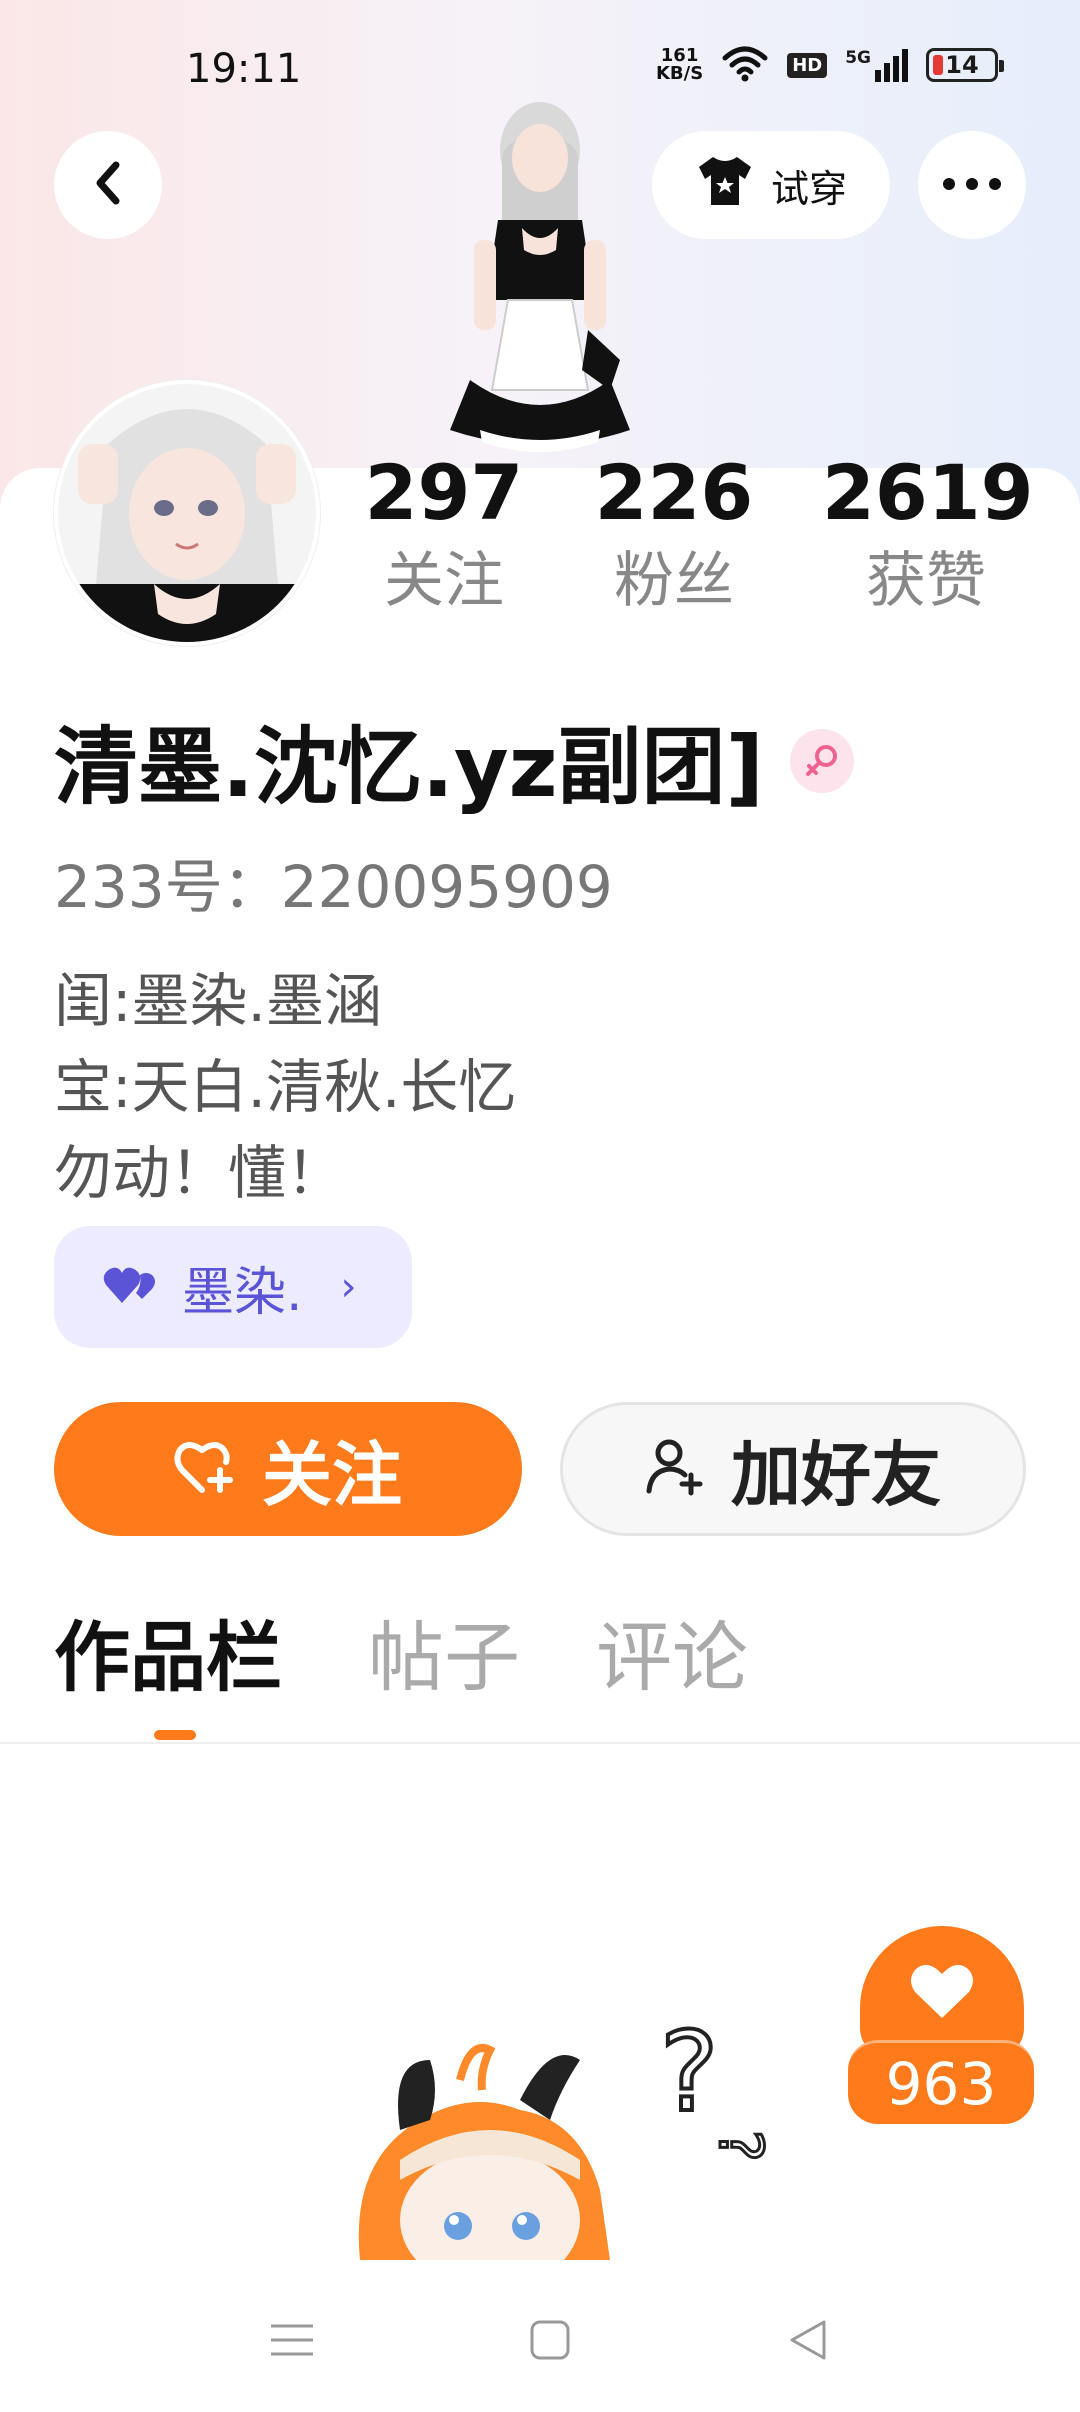  What do you see at coordinates (674, 492) in the screenshot?
I see `stat-fans-value: 226` at bounding box center [674, 492].